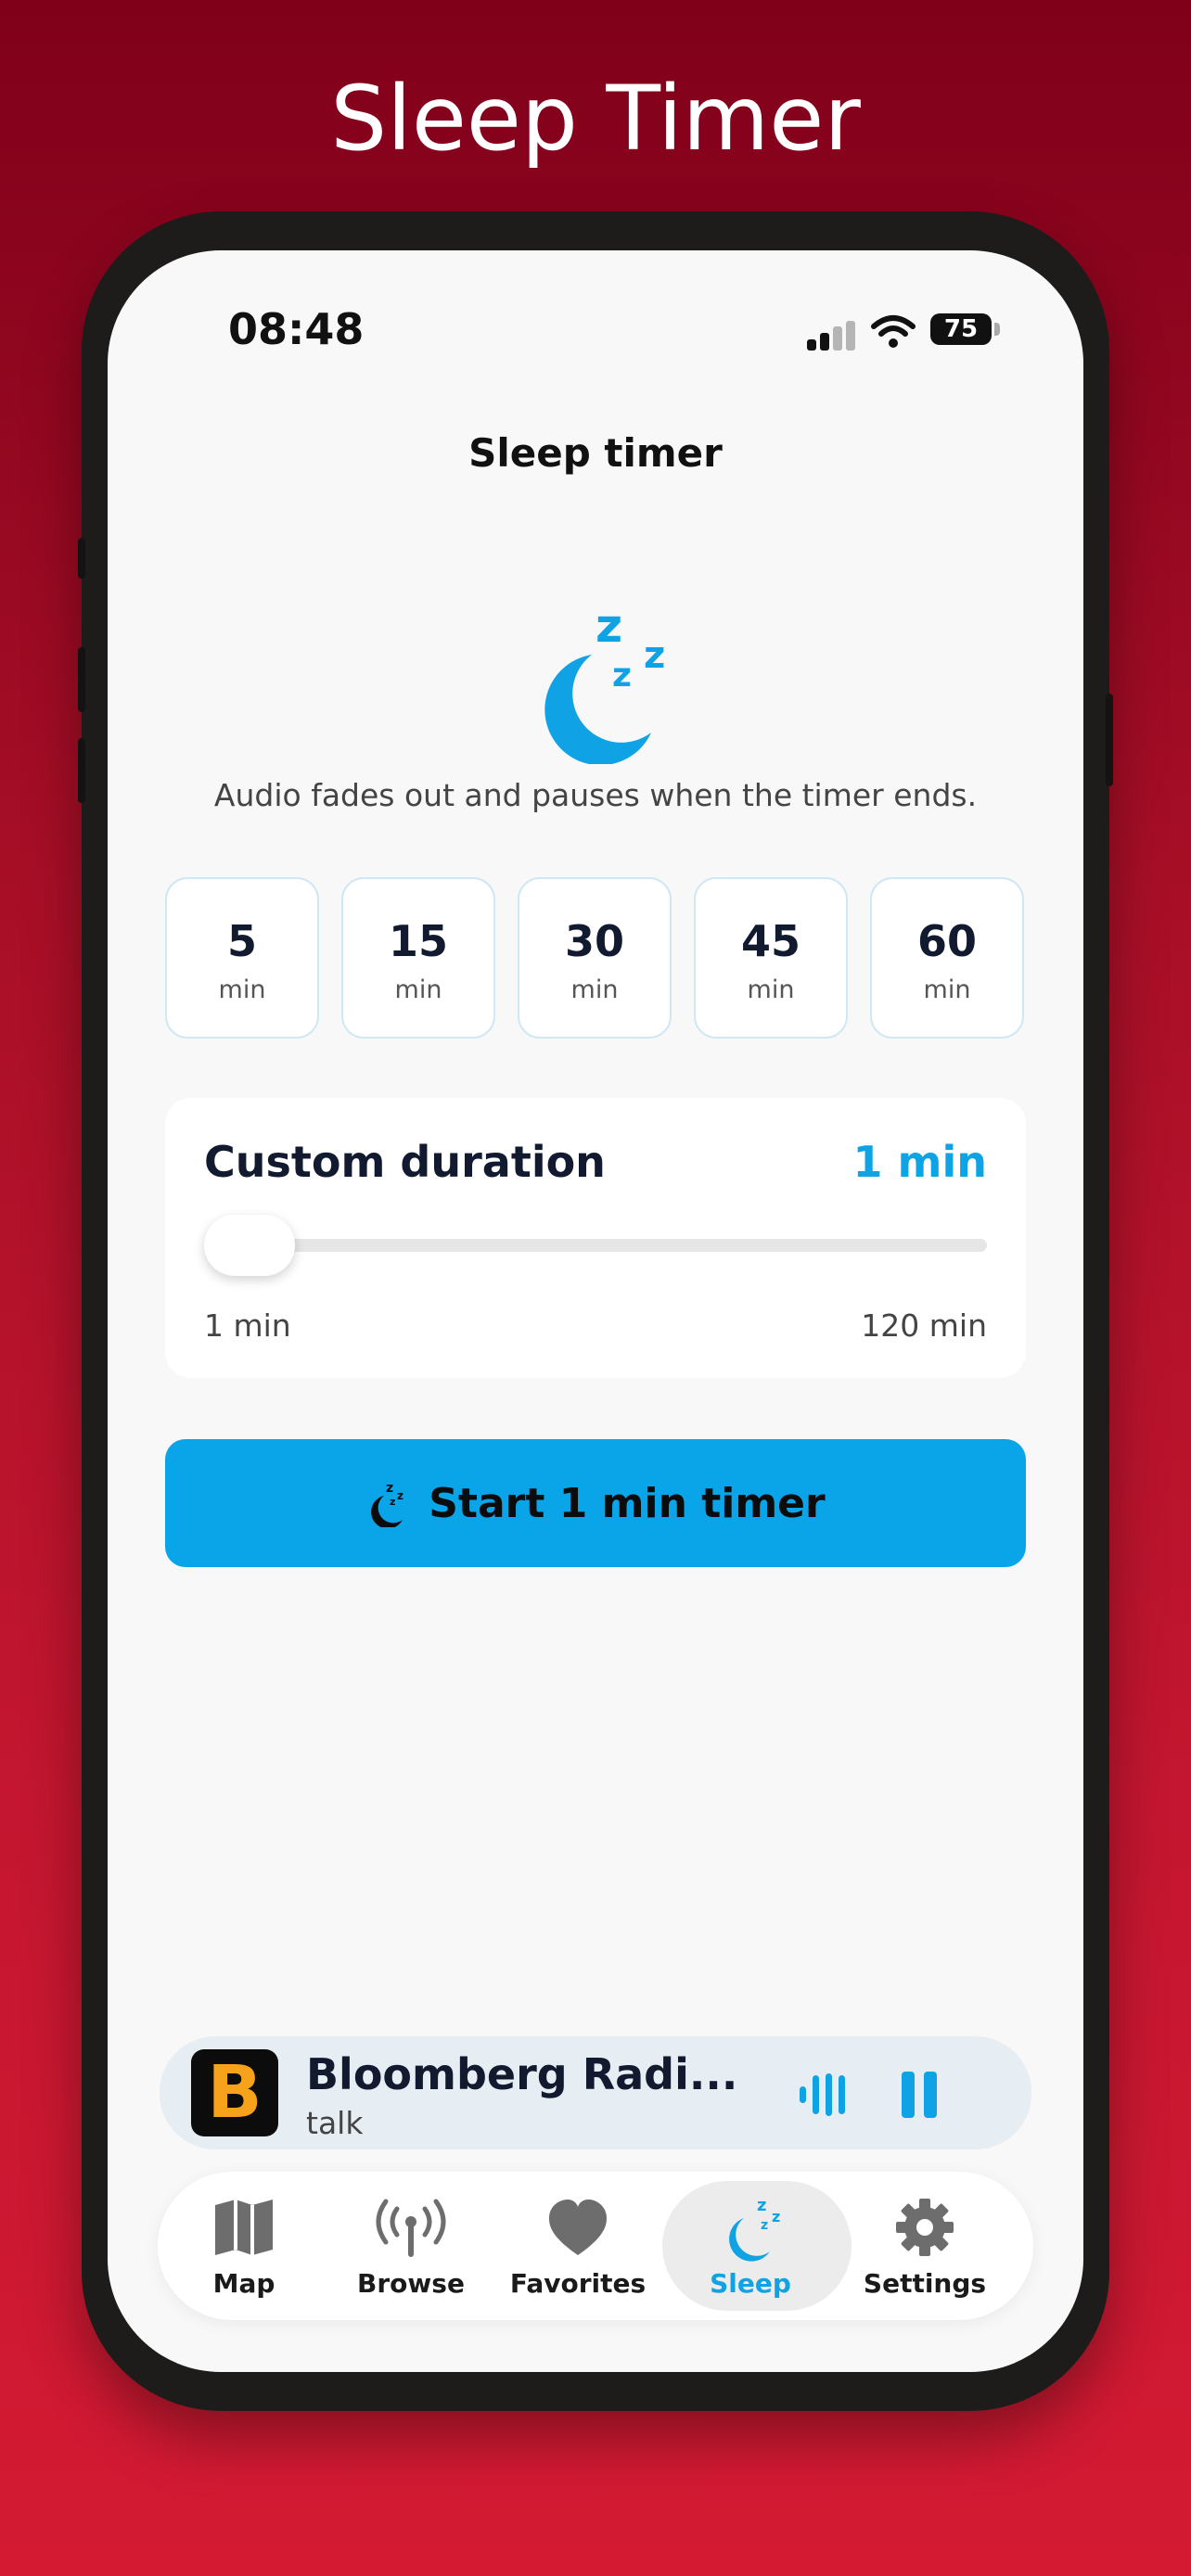  Describe the element at coordinates (770, 941) in the screenshot. I see `preset-value: 45` at that location.